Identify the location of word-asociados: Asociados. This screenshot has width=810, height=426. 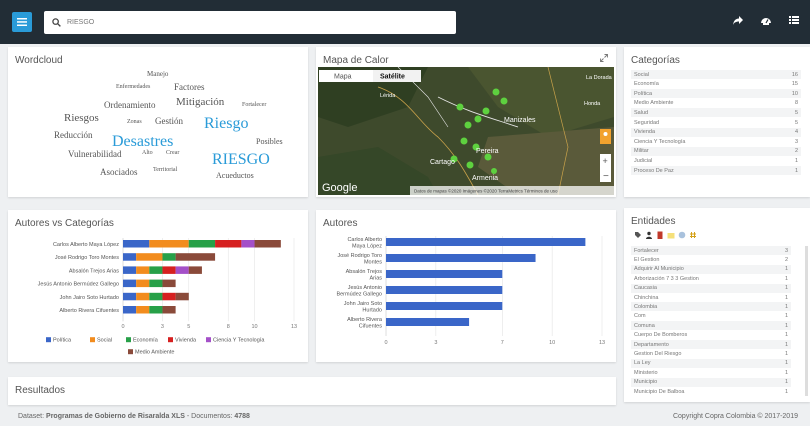
(119, 172).